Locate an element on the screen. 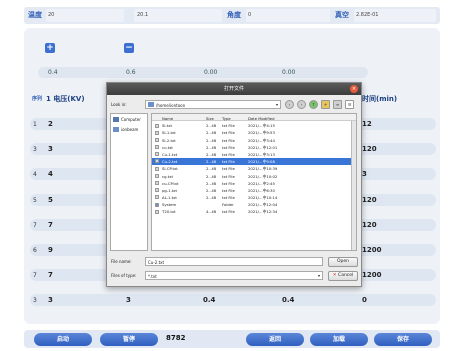 Image resolution: width=454 pixels, height=351 pixels. values-row: 0.4 0.6 0.00 0.00 is located at coordinates (203, 72).